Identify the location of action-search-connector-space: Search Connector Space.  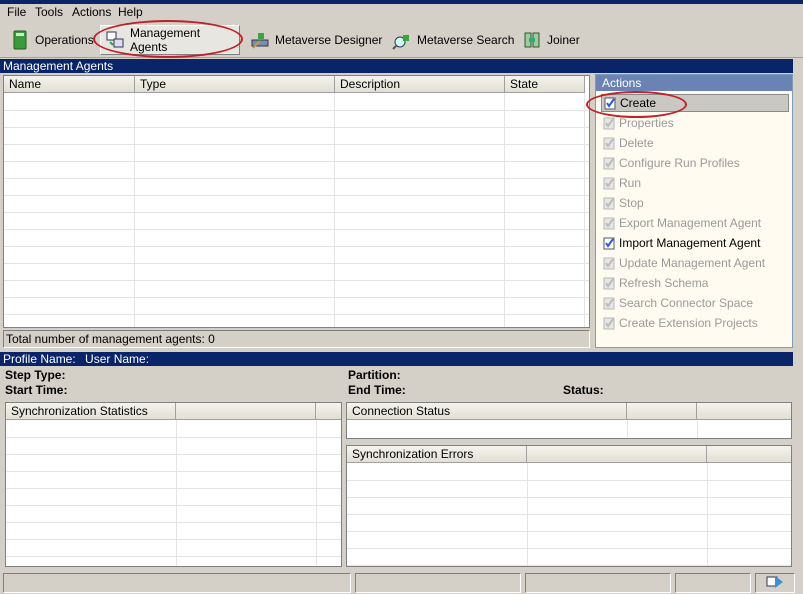
(695, 303).